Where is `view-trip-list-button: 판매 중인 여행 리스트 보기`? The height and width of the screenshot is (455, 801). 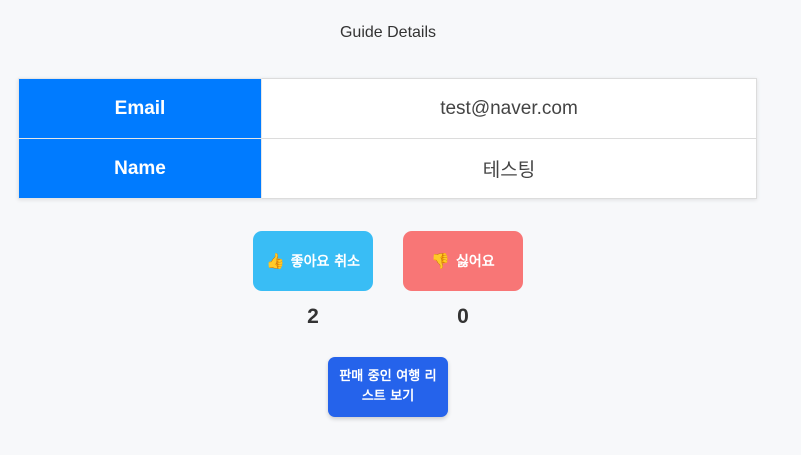 view-trip-list-button: 판매 중인 여행 리스트 보기 is located at coordinates (388, 387).